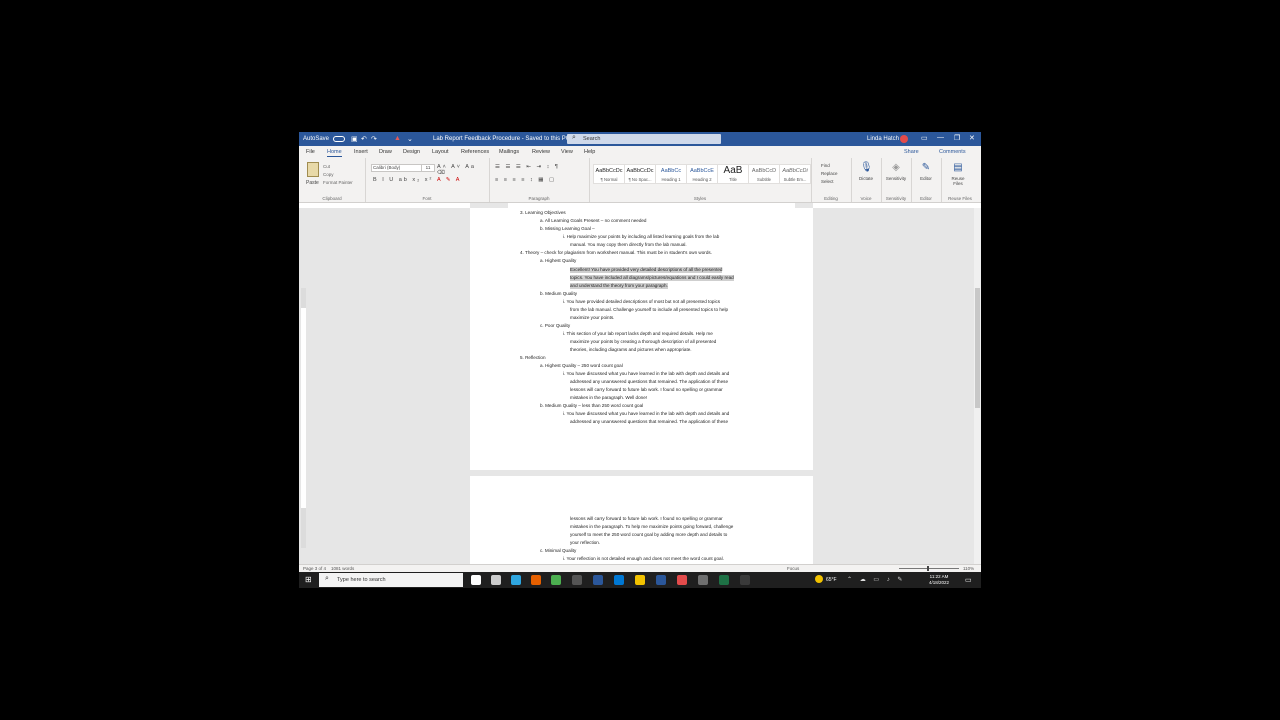 The width and height of the screenshot is (1280, 720). Describe the element at coordinates (440, 152) in the screenshot. I see `tab-layout: Layout` at that location.